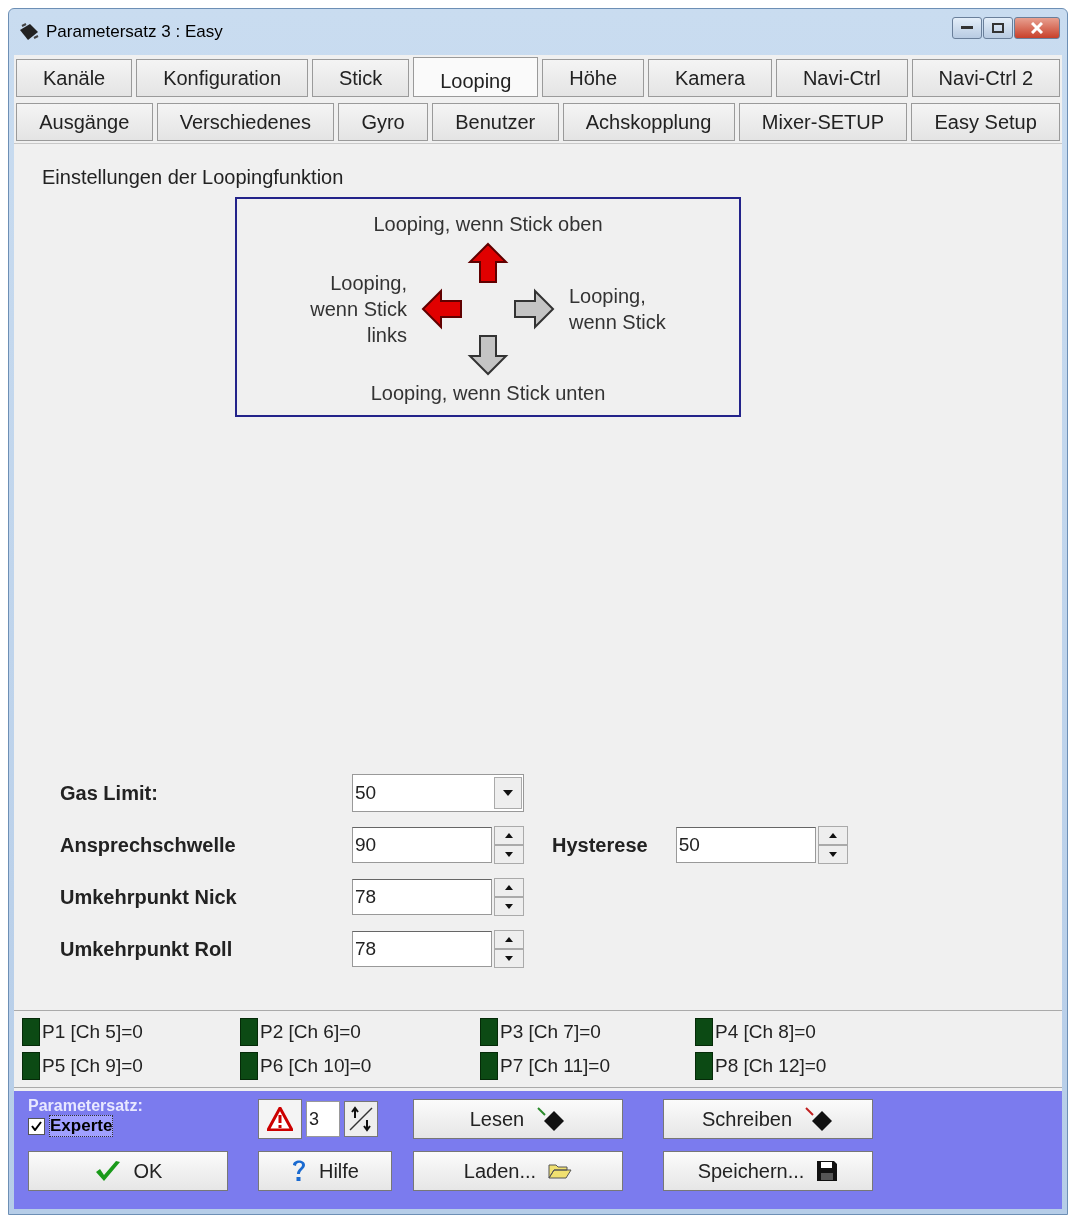 This screenshot has height=1223, width=1074. I want to click on tab: Ausgänge, so click(84, 122).